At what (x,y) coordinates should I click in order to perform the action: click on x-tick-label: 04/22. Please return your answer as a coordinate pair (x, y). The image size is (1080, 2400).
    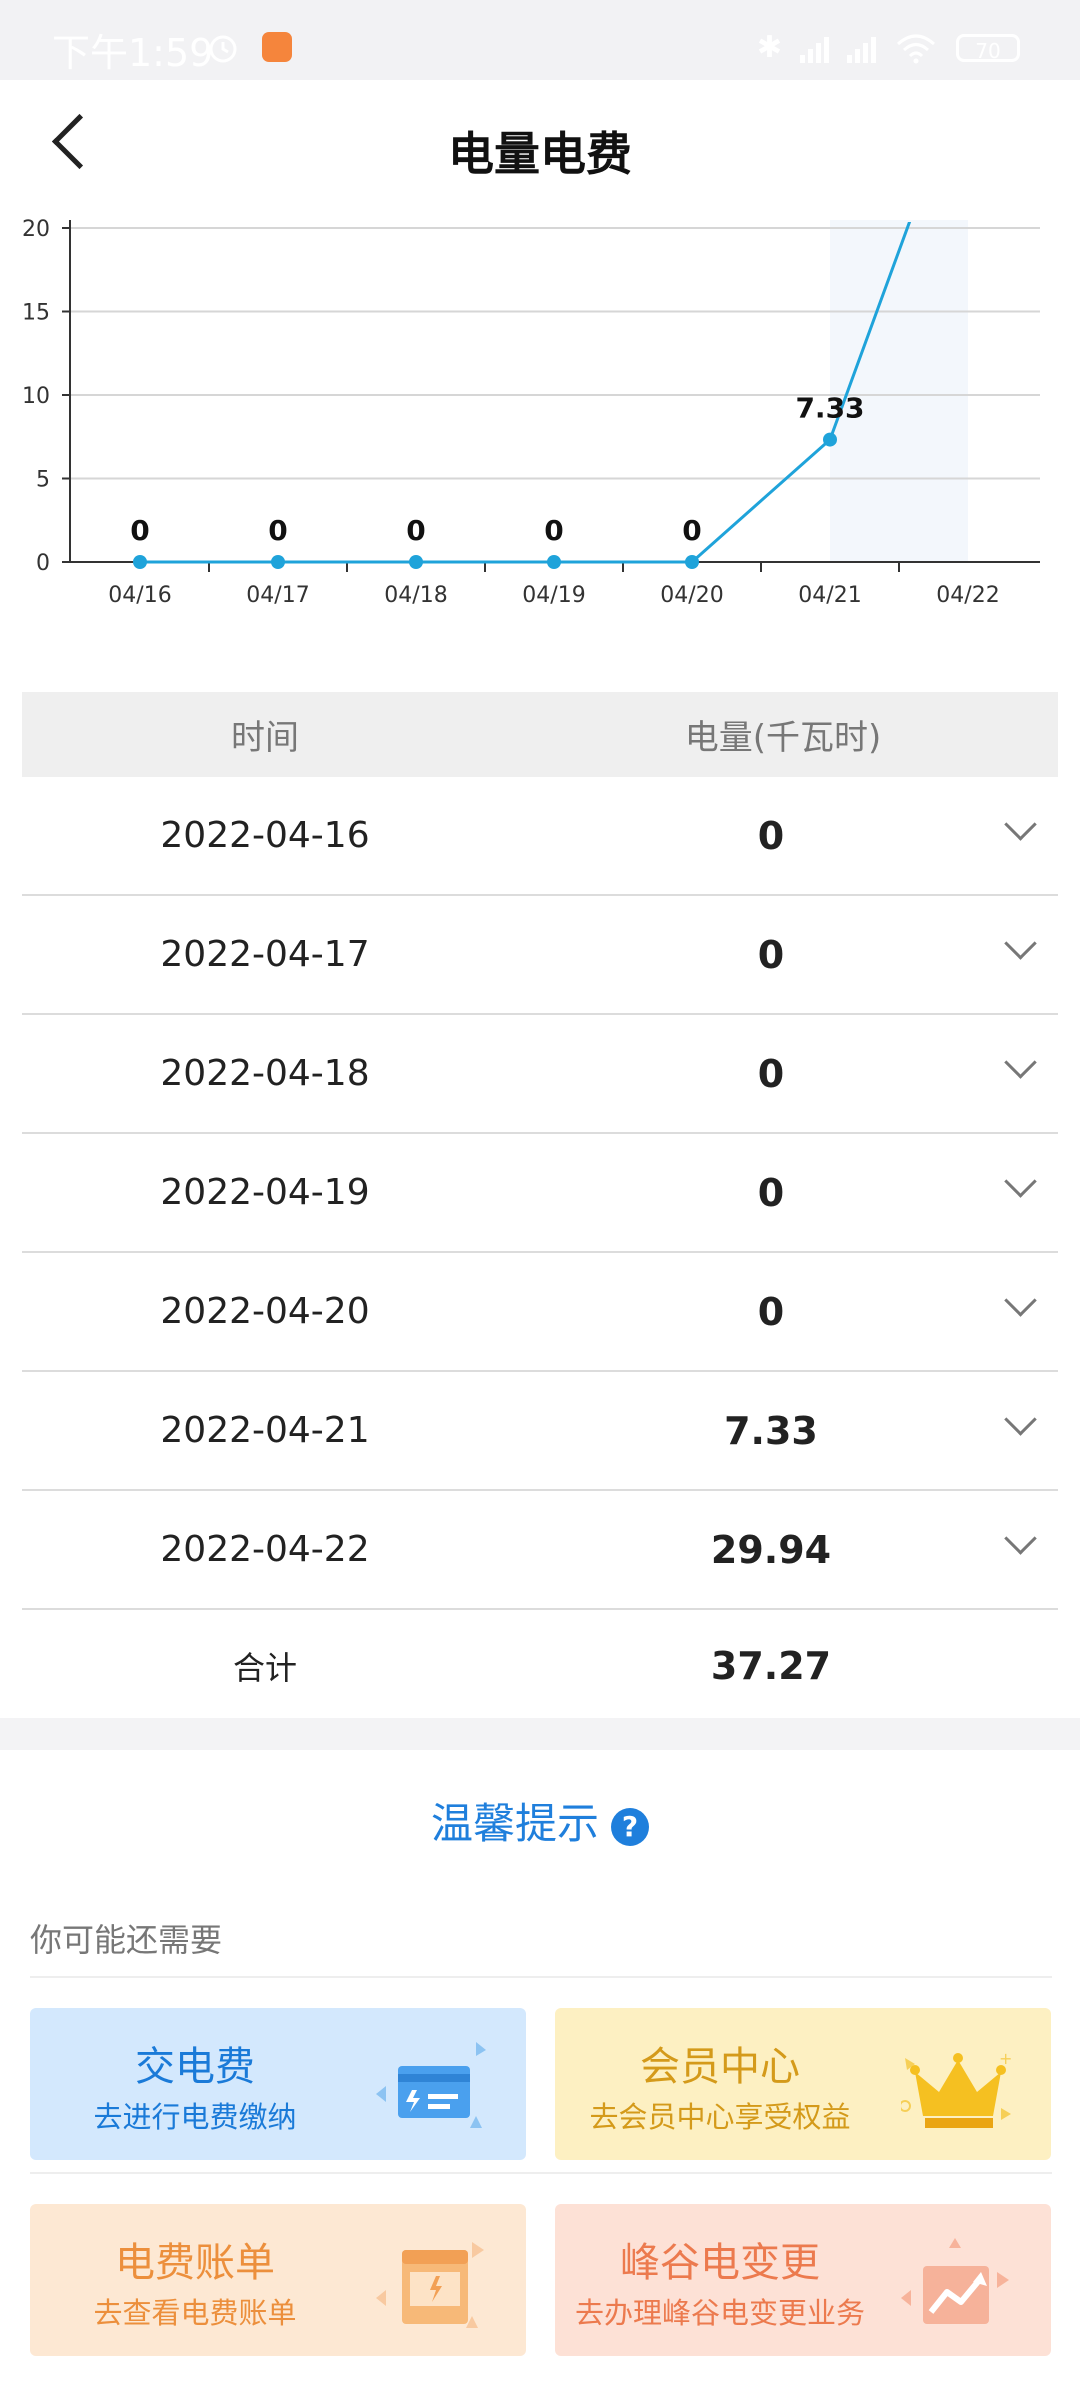
    Looking at the image, I should click on (967, 595).